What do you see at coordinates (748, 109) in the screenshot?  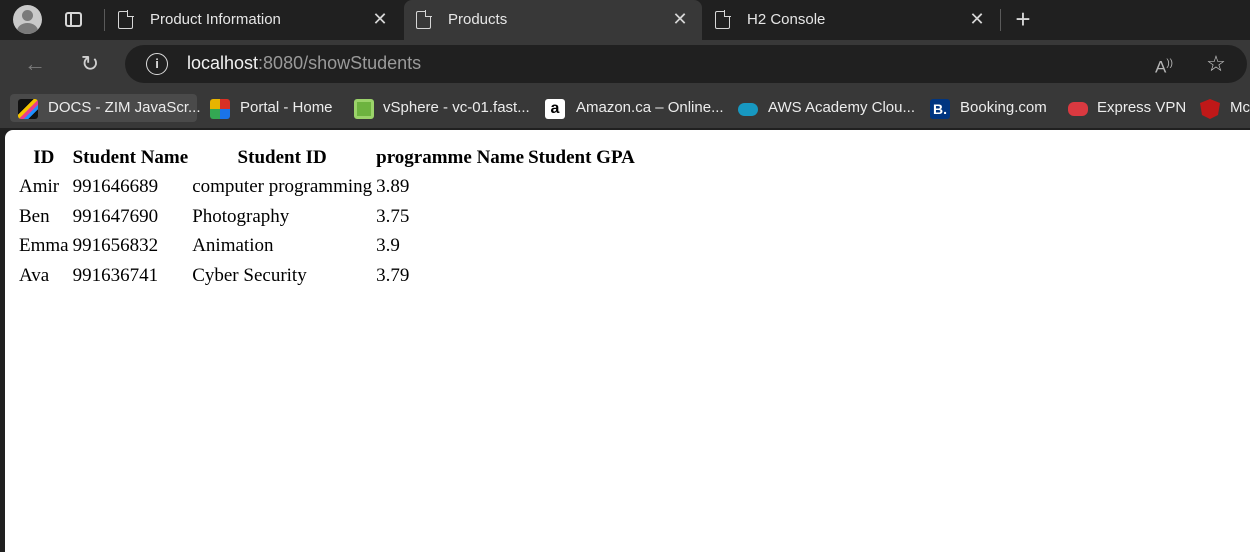 I see `cloud-icon` at bounding box center [748, 109].